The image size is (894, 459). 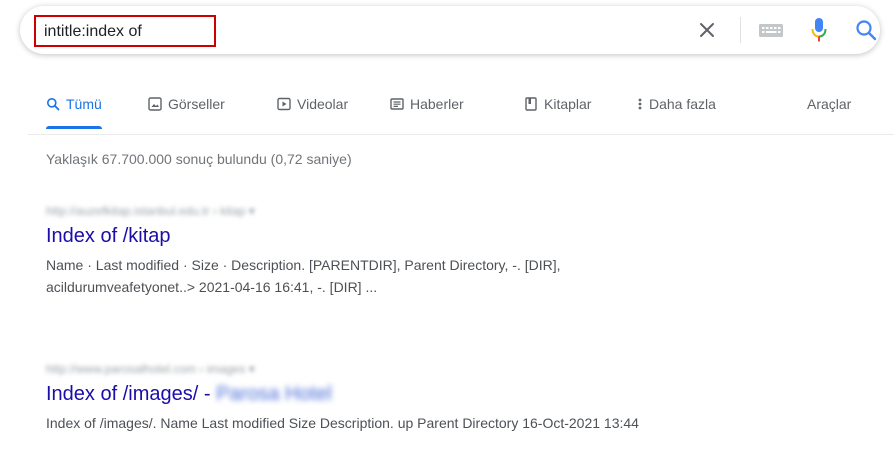 What do you see at coordinates (866, 30) in the screenshot?
I see `search-submit-icon` at bounding box center [866, 30].